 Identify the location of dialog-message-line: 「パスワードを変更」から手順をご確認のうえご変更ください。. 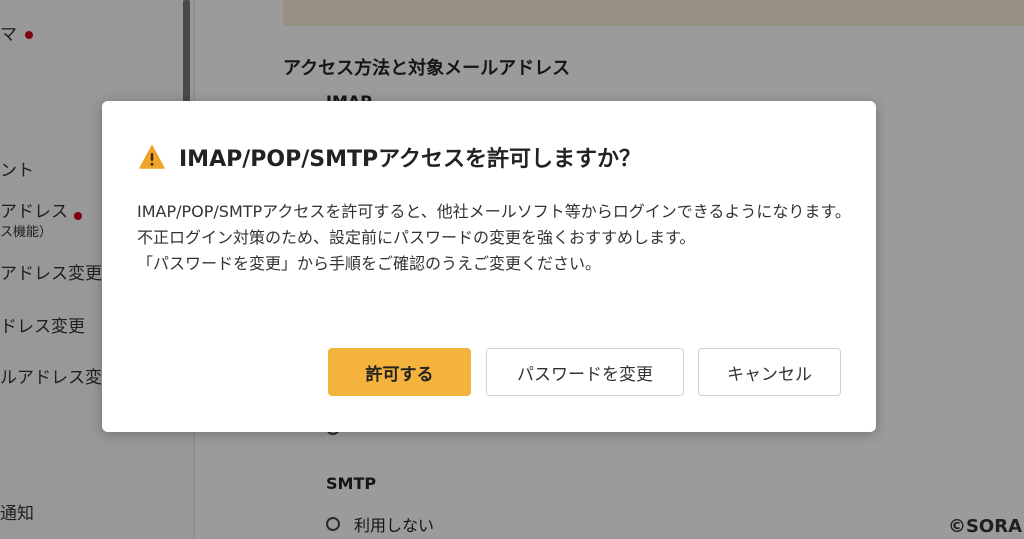
(369, 263).